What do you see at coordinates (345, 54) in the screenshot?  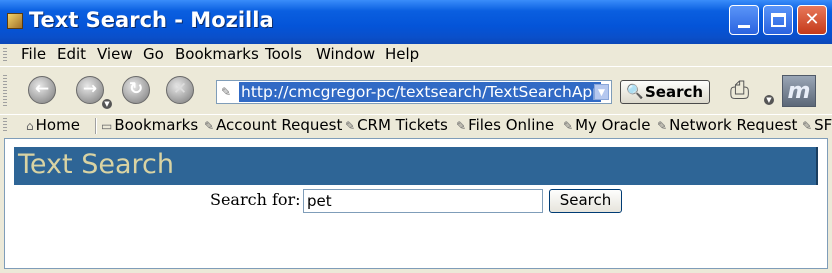 I see `menu-window: Window` at bounding box center [345, 54].